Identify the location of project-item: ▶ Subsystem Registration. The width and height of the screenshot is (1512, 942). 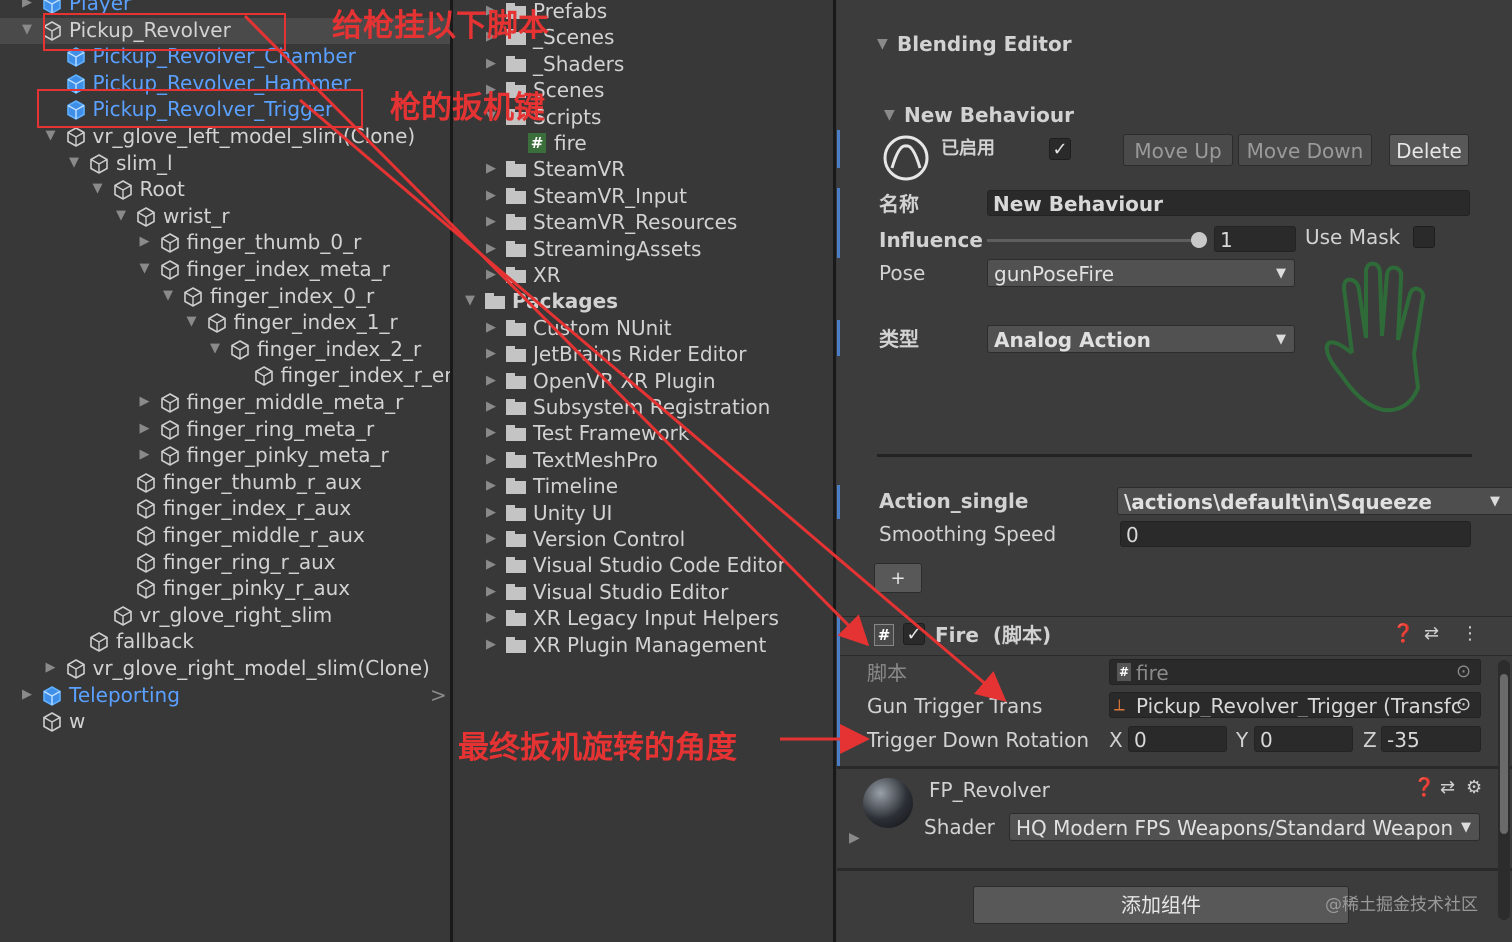
(643, 407).